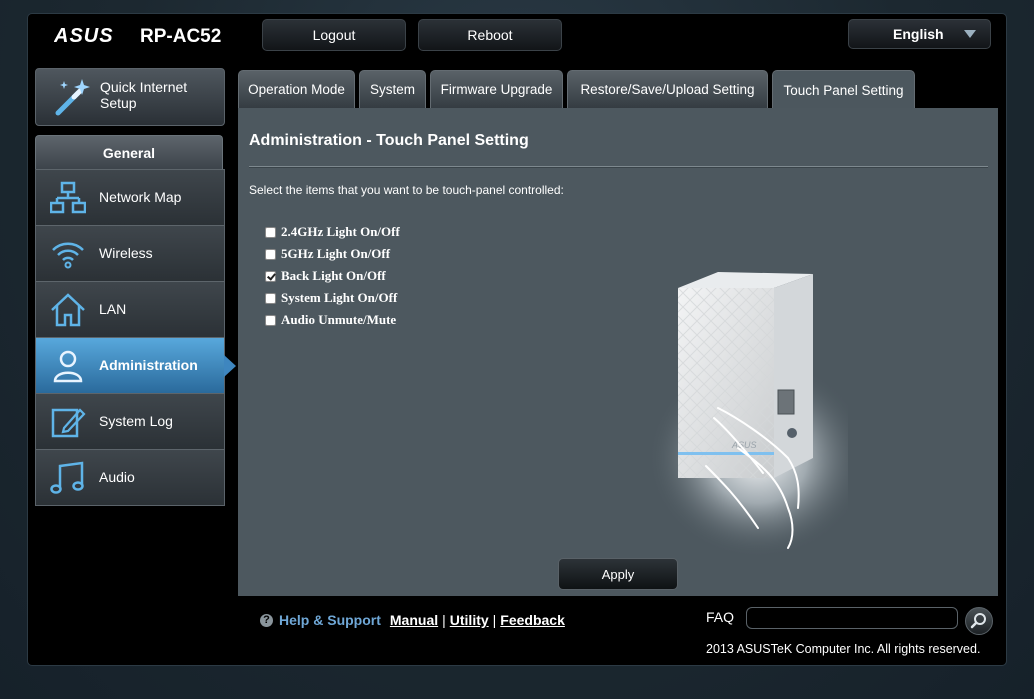 Image resolution: width=1034 pixels, height=699 pixels. What do you see at coordinates (334, 35) in the screenshot?
I see `logout-button: Logout` at bounding box center [334, 35].